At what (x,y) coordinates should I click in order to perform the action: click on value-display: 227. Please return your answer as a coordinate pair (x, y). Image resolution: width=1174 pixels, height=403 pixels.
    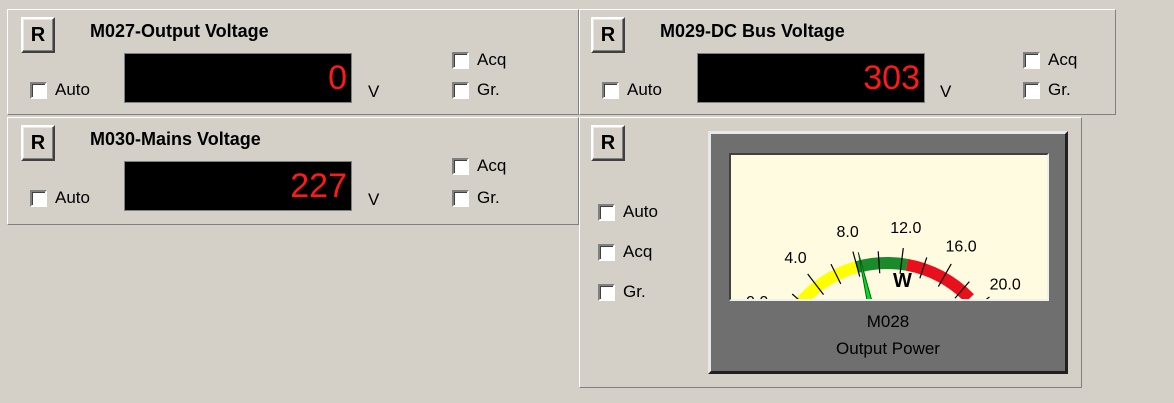
    Looking at the image, I should click on (238, 186).